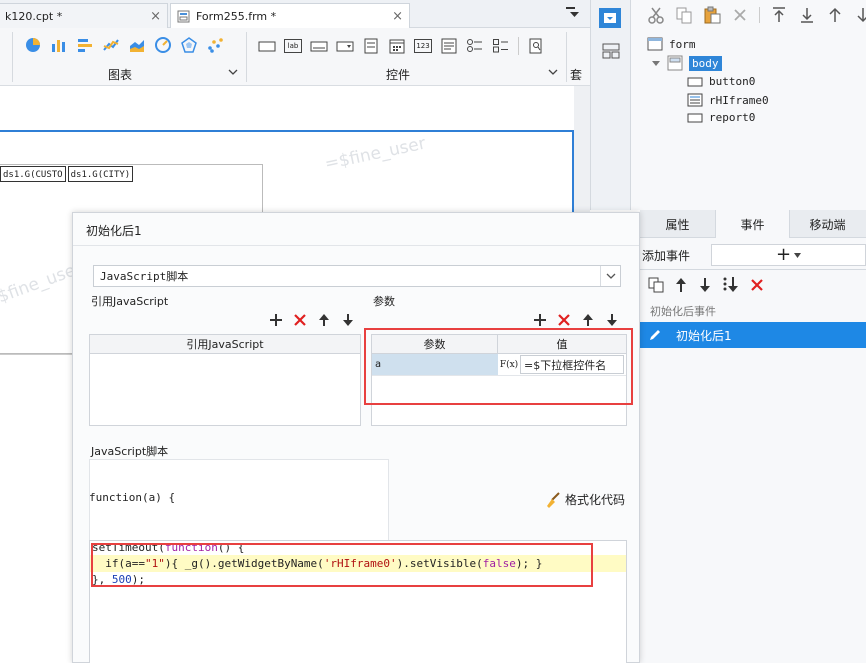 This screenshot has height=663, width=866. Describe the element at coordinates (695, 82) in the screenshot. I see `button-node-icon` at that location.